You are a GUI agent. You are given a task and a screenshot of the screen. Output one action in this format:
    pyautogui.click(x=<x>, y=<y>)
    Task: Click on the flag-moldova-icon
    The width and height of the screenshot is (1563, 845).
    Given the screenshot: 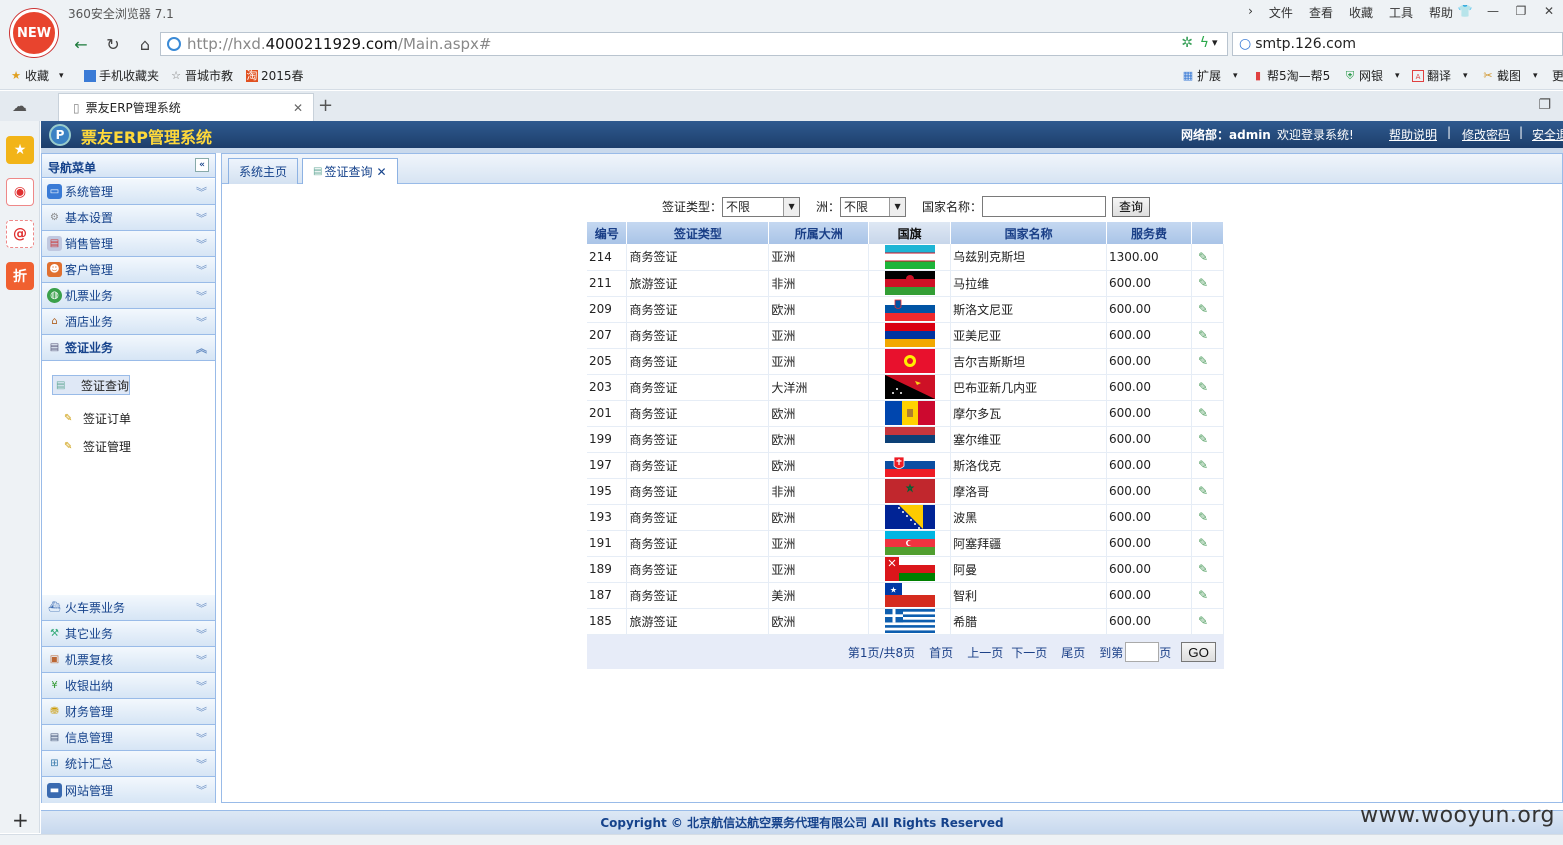 What is the action you would take?
    pyautogui.click(x=909, y=413)
    